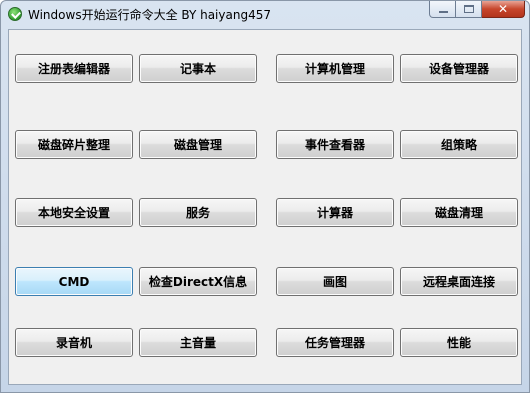 The height and width of the screenshot is (393, 530). I want to click on device-manager-button: 设备管理器, so click(459, 68).